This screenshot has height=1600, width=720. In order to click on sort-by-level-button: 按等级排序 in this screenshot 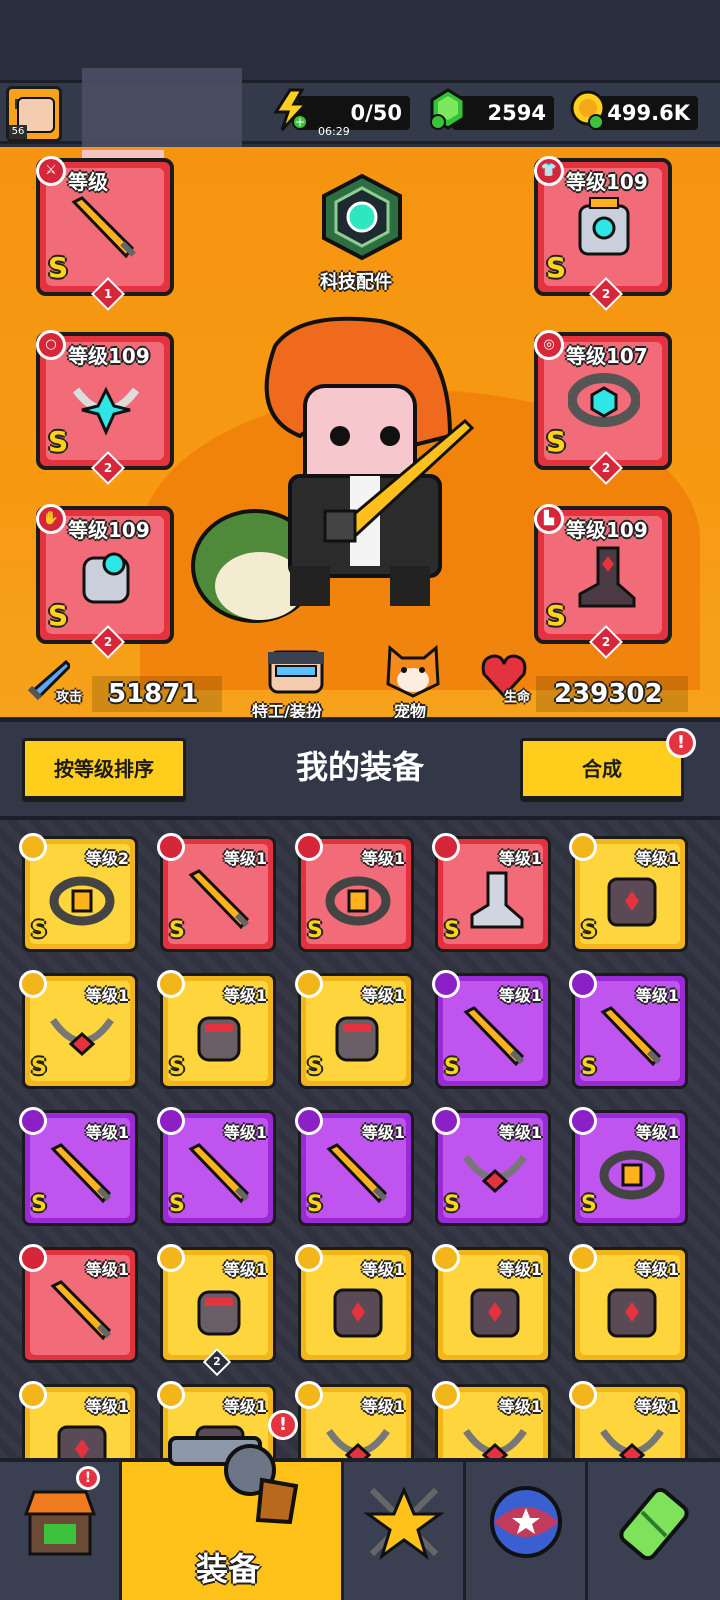, I will do `click(104, 770)`.